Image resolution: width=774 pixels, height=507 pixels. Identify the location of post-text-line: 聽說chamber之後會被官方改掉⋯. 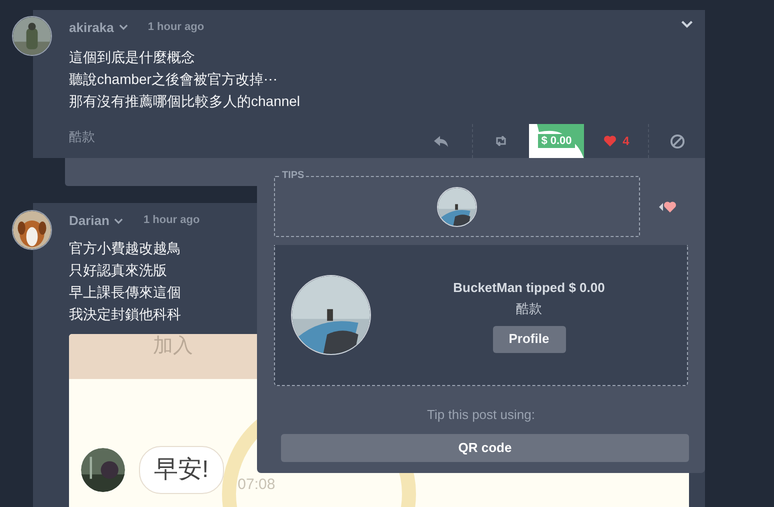
(173, 79).